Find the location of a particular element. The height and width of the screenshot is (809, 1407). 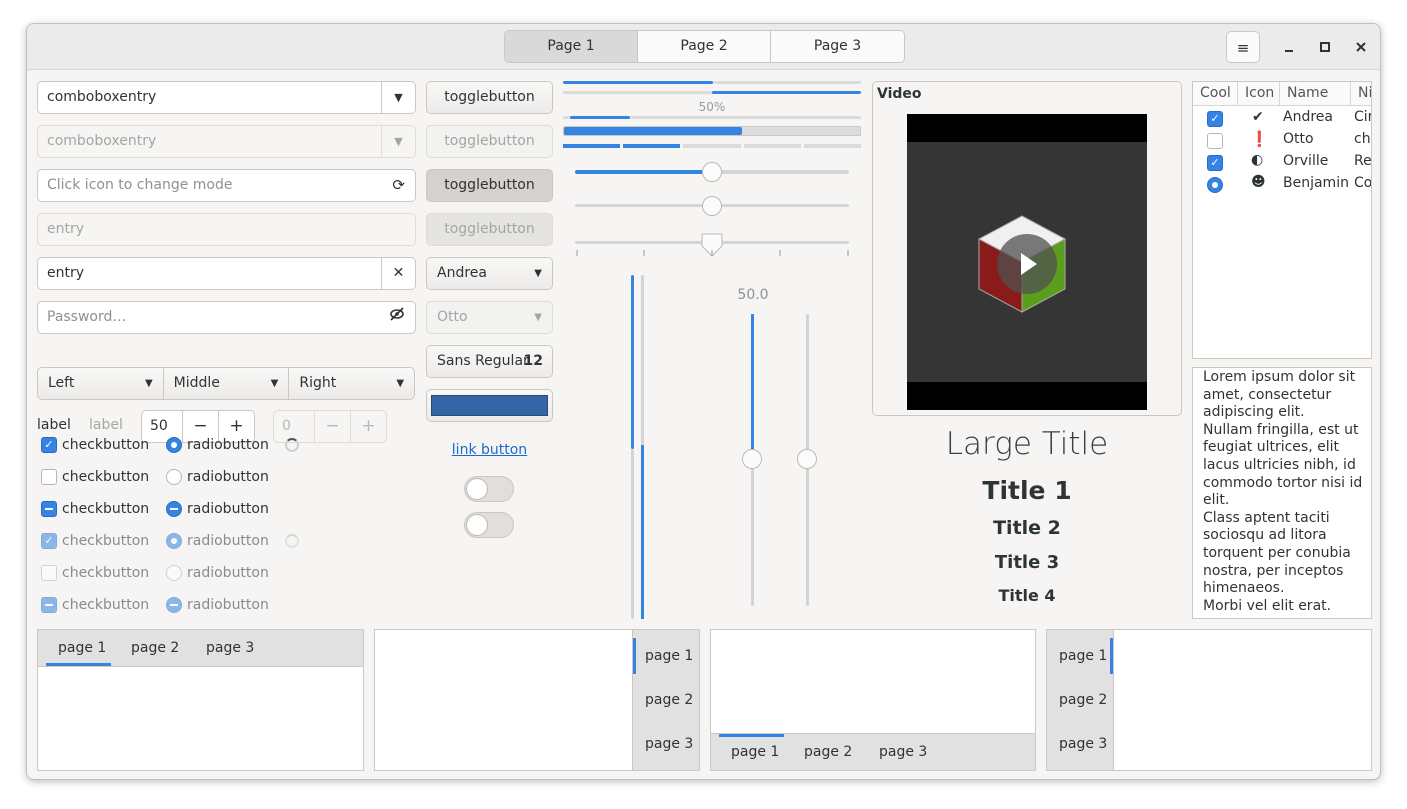

entry: entry ✕ is located at coordinates (226, 273).